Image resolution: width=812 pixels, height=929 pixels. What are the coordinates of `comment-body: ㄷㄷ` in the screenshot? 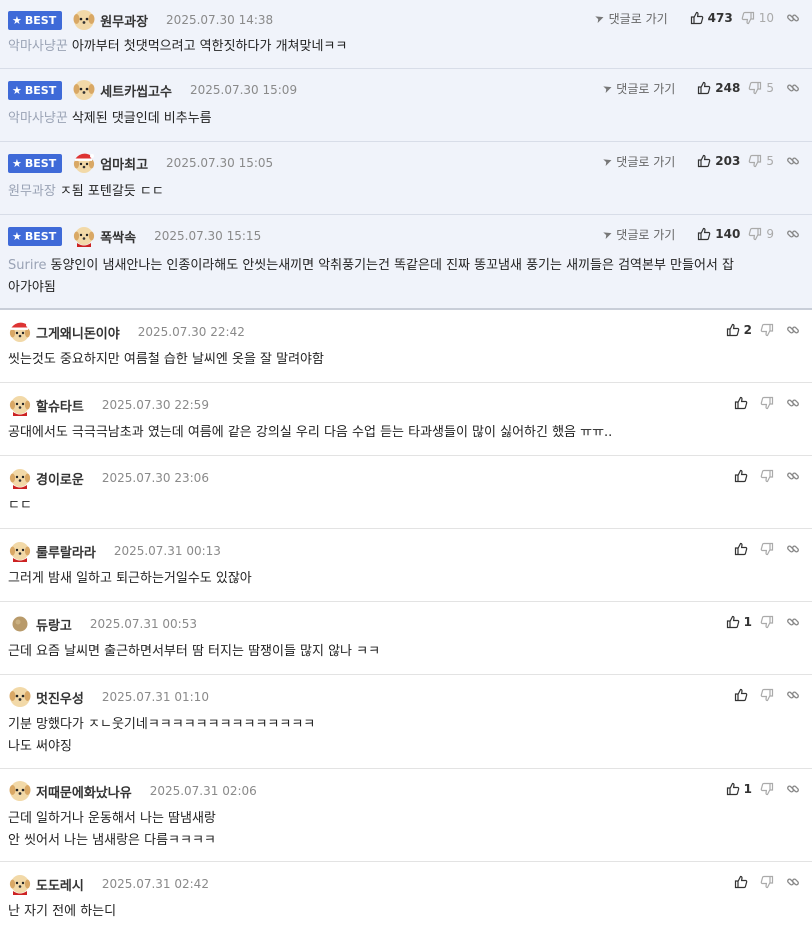 It's located at (20, 505).